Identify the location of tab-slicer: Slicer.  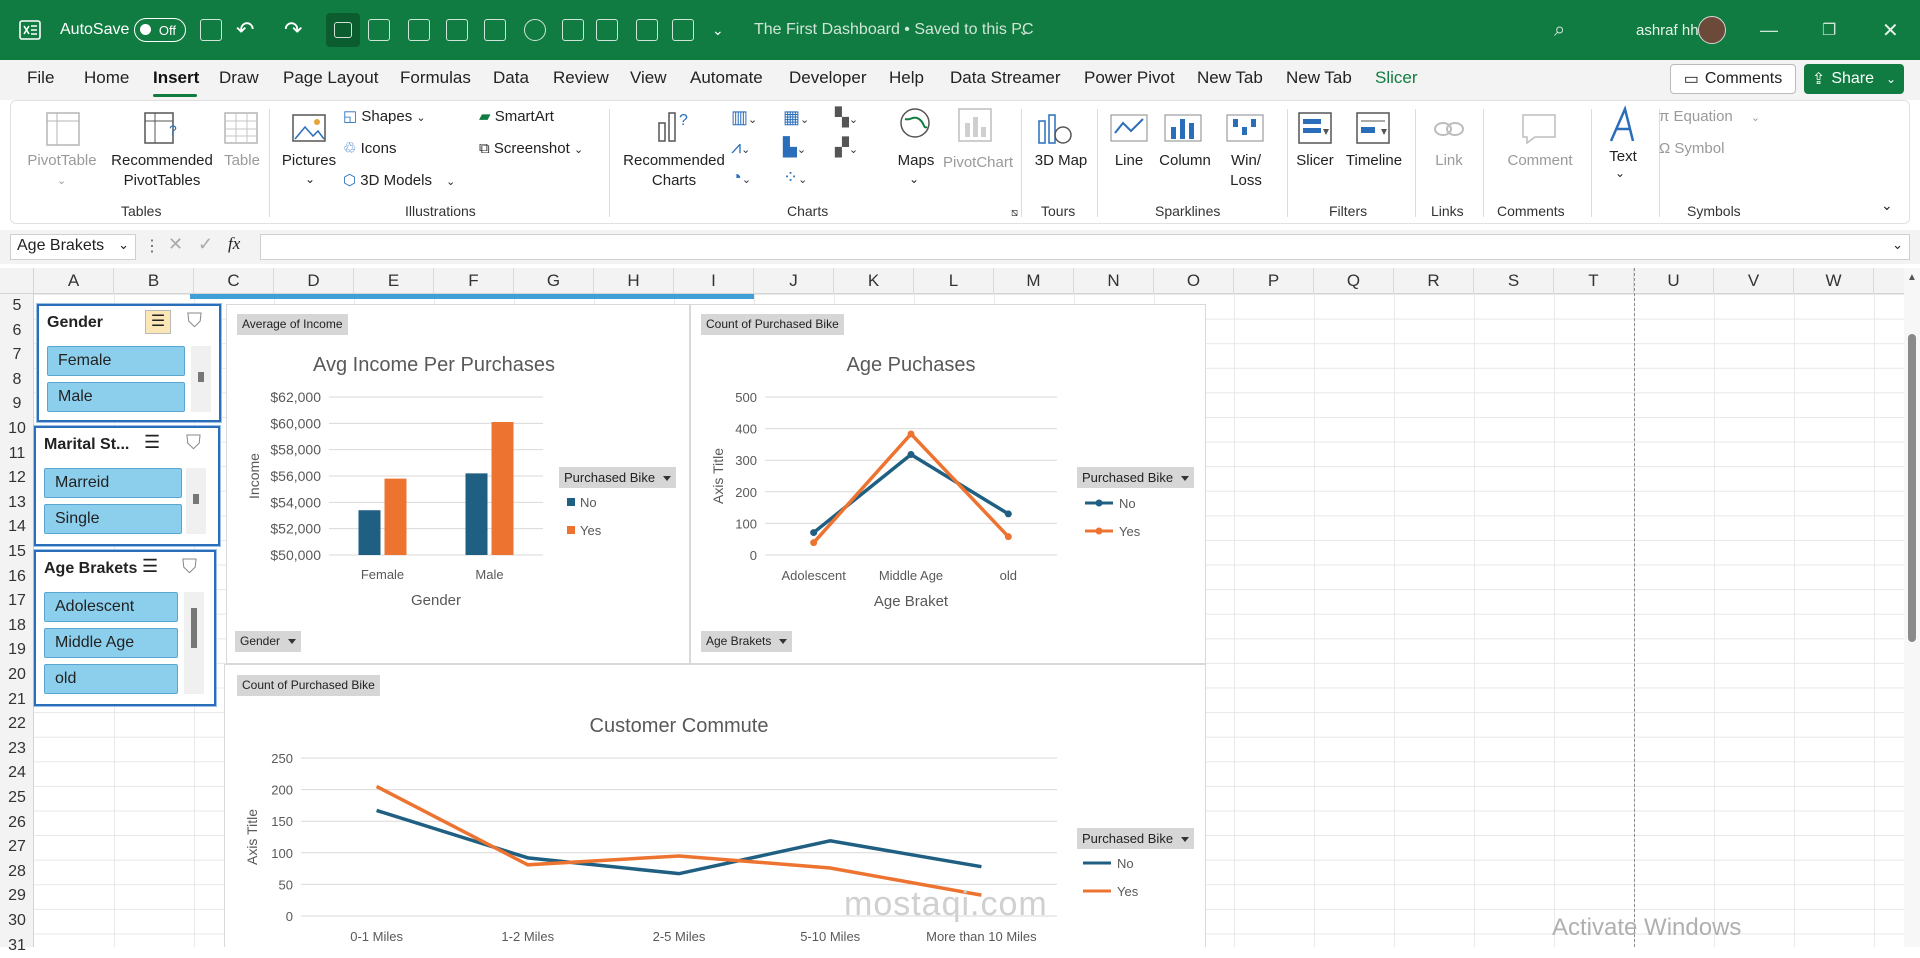
(1396, 78).